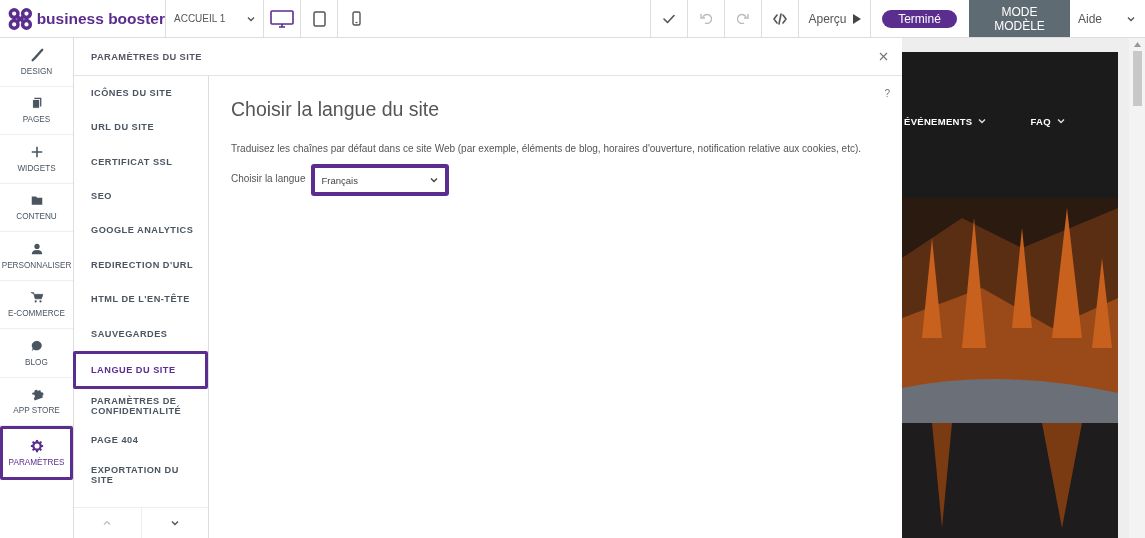 This screenshot has width=1145, height=538. I want to click on redo-icon, so click(743, 18).